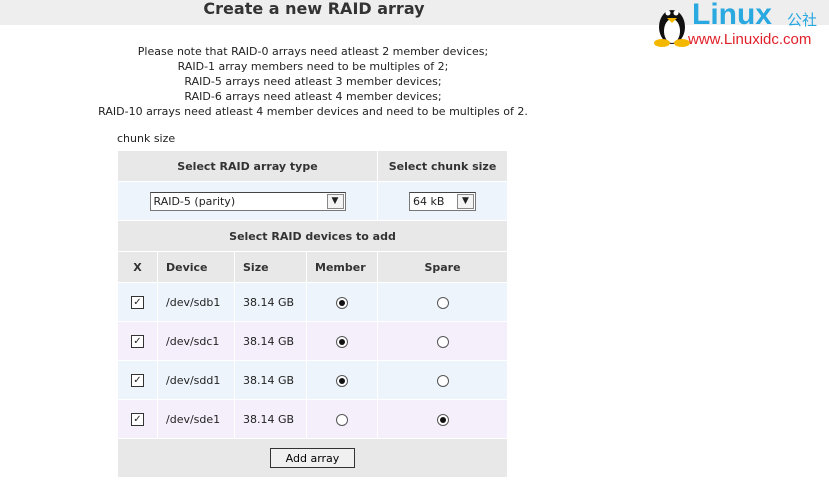 The image size is (829, 482). Describe the element at coordinates (312, 341) in the screenshot. I see `device-row: ✓ /dev/sdc1 38.14 GB` at that location.